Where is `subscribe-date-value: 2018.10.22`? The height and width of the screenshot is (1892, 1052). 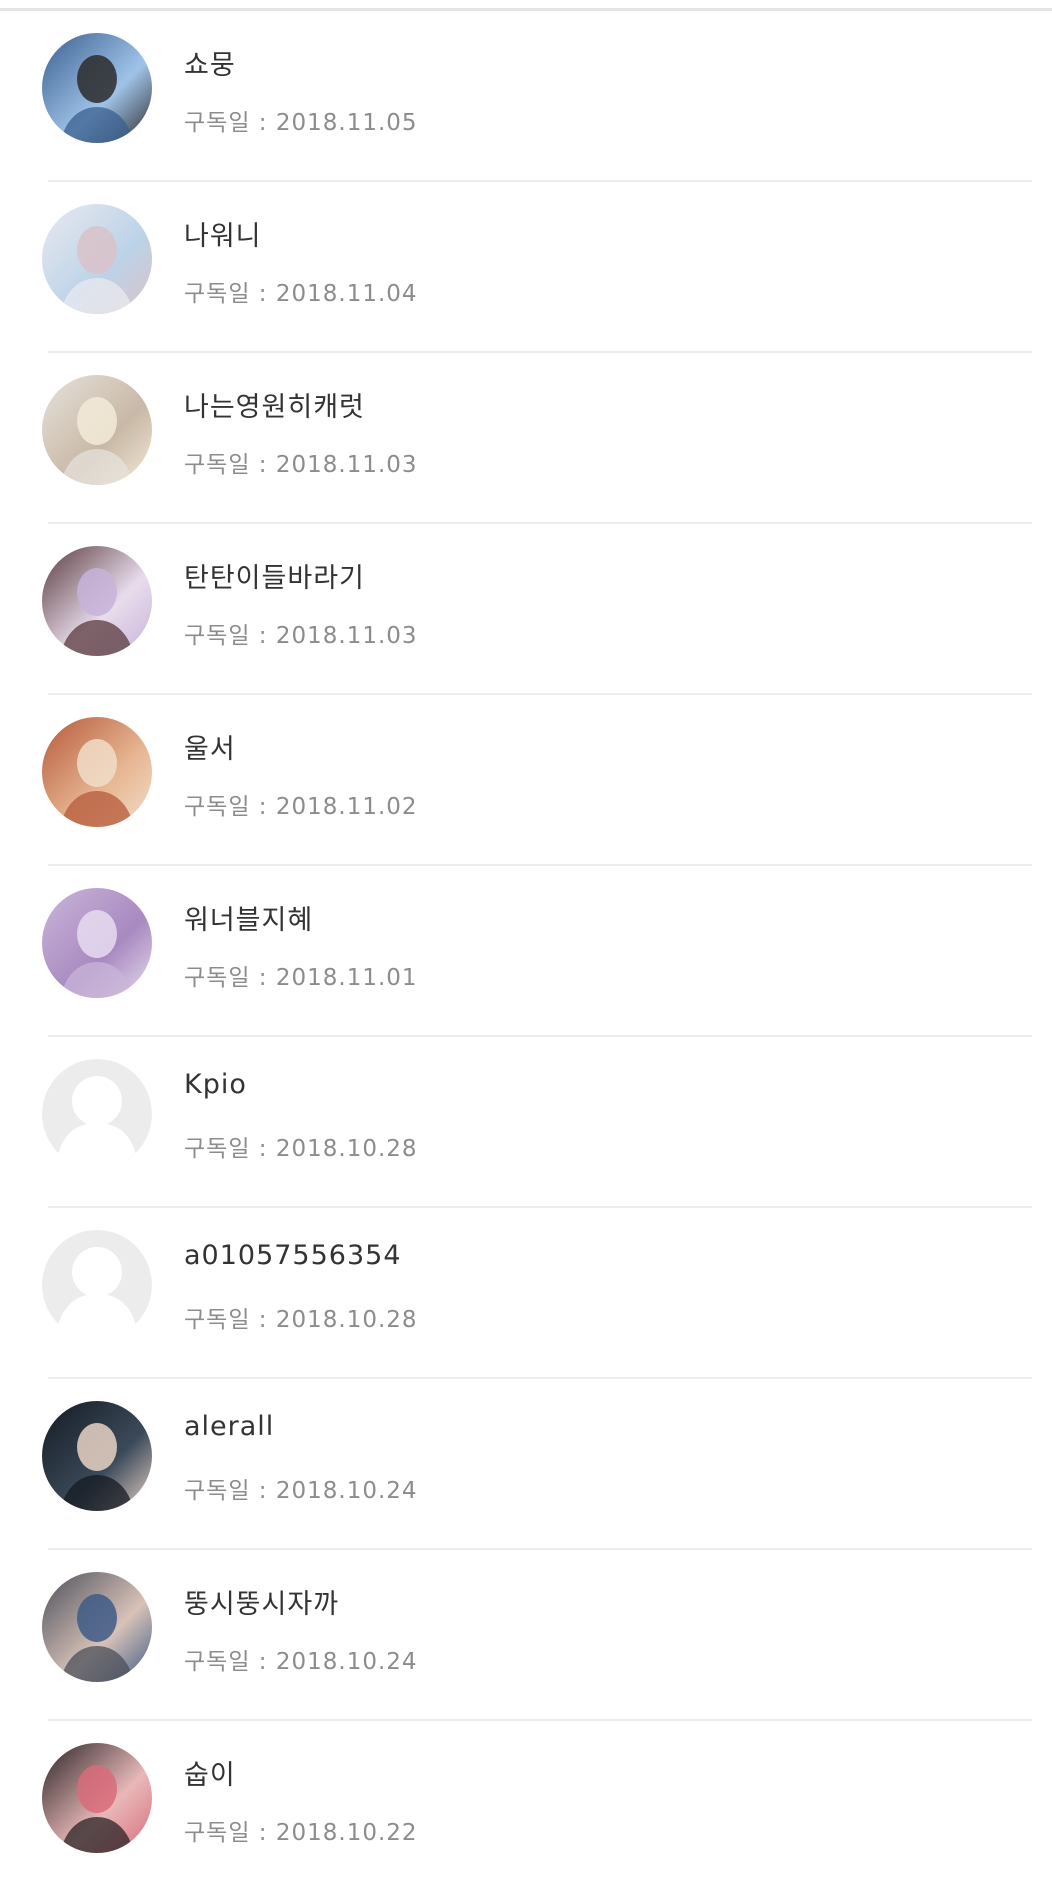
subscribe-date-value: 2018.10.22 is located at coordinates (346, 1833).